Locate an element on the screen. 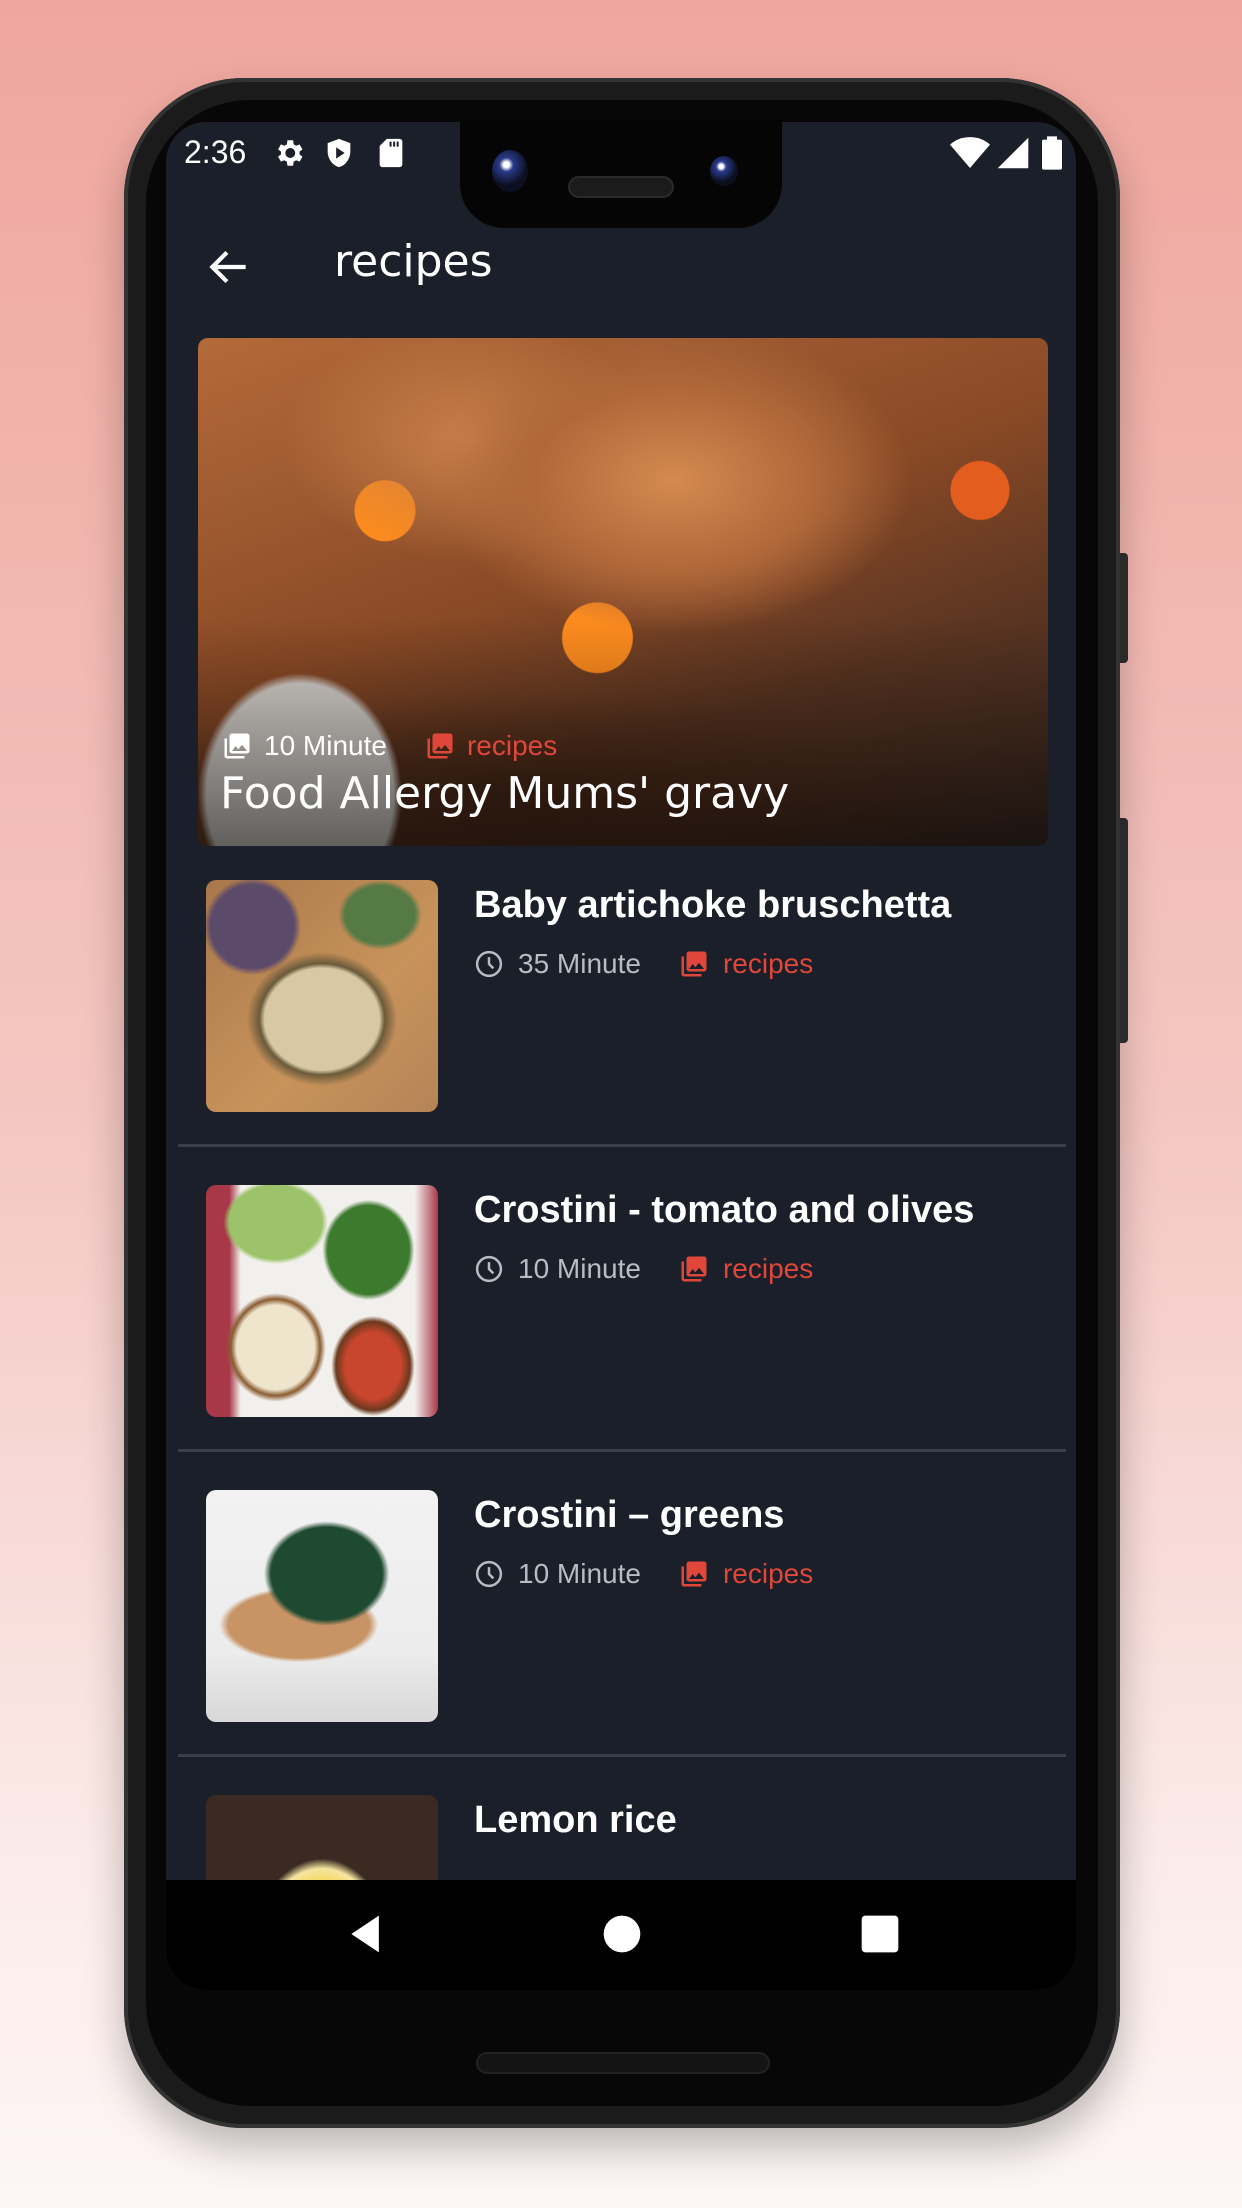 Image resolution: width=1242 pixels, height=2208 pixels. status-time: 2:36 is located at coordinates (215, 152).